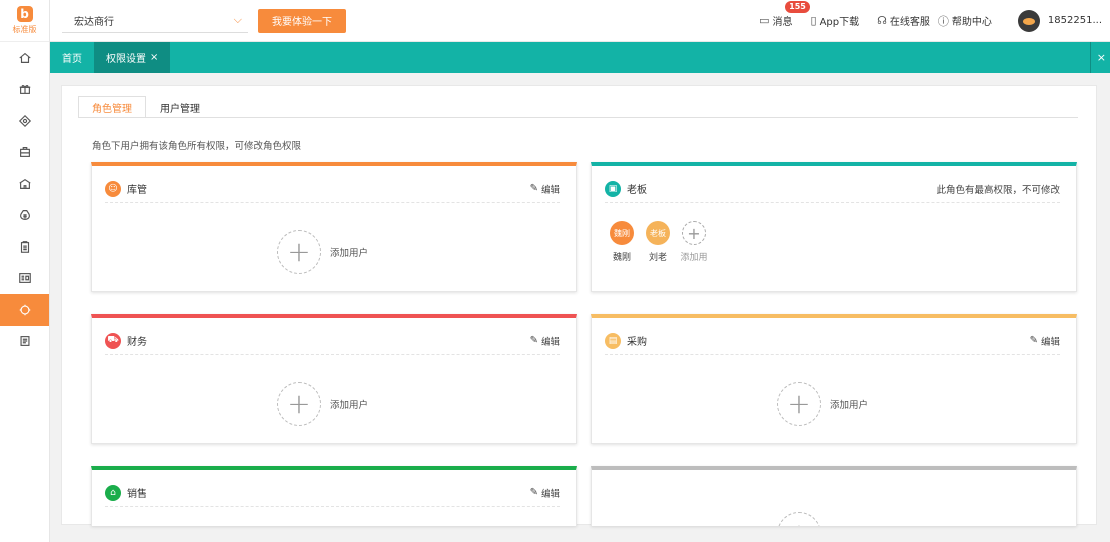 This screenshot has height=542, width=1110. Describe the element at coordinates (113, 188) in the screenshot. I see `person-icon: ☺` at that location.